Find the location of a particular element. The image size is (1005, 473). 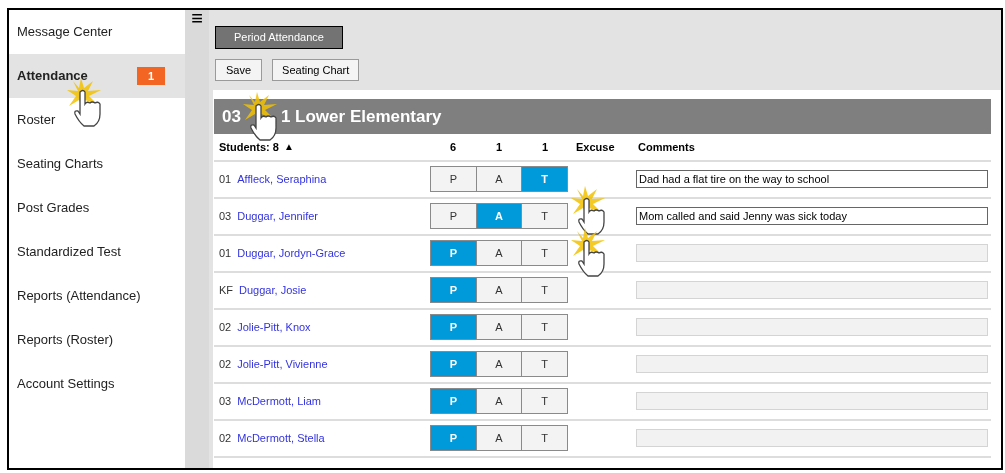

count-header: 6 is located at coordinates (453, 147).